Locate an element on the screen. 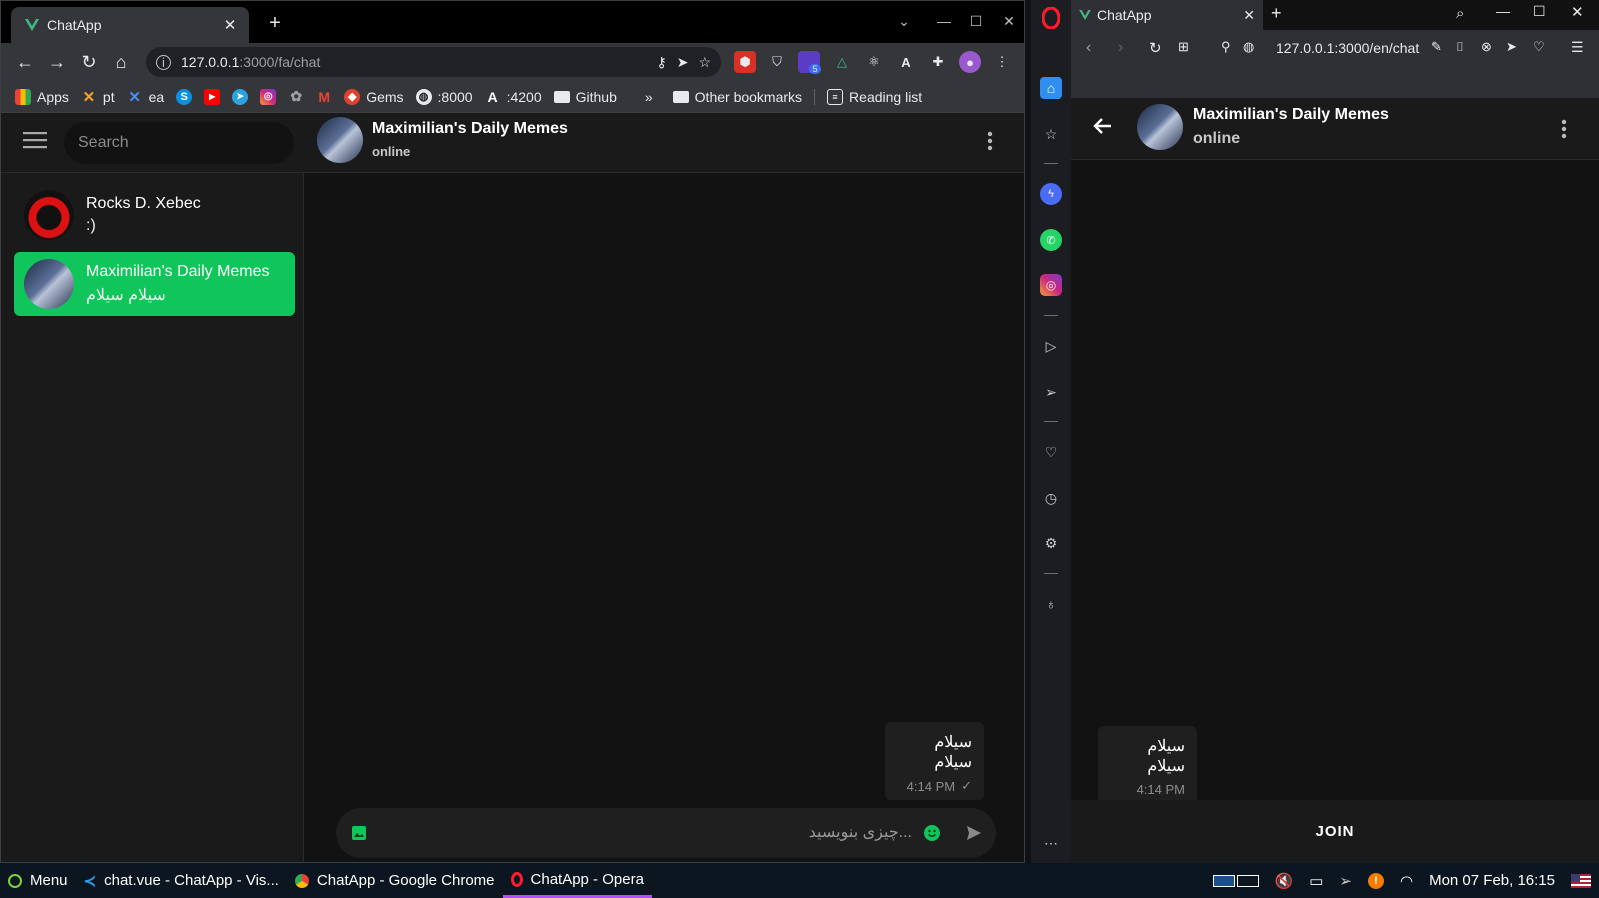 The width and height of the screenshot is (1599, 898). send-icon is located at coordinates (974, 833).